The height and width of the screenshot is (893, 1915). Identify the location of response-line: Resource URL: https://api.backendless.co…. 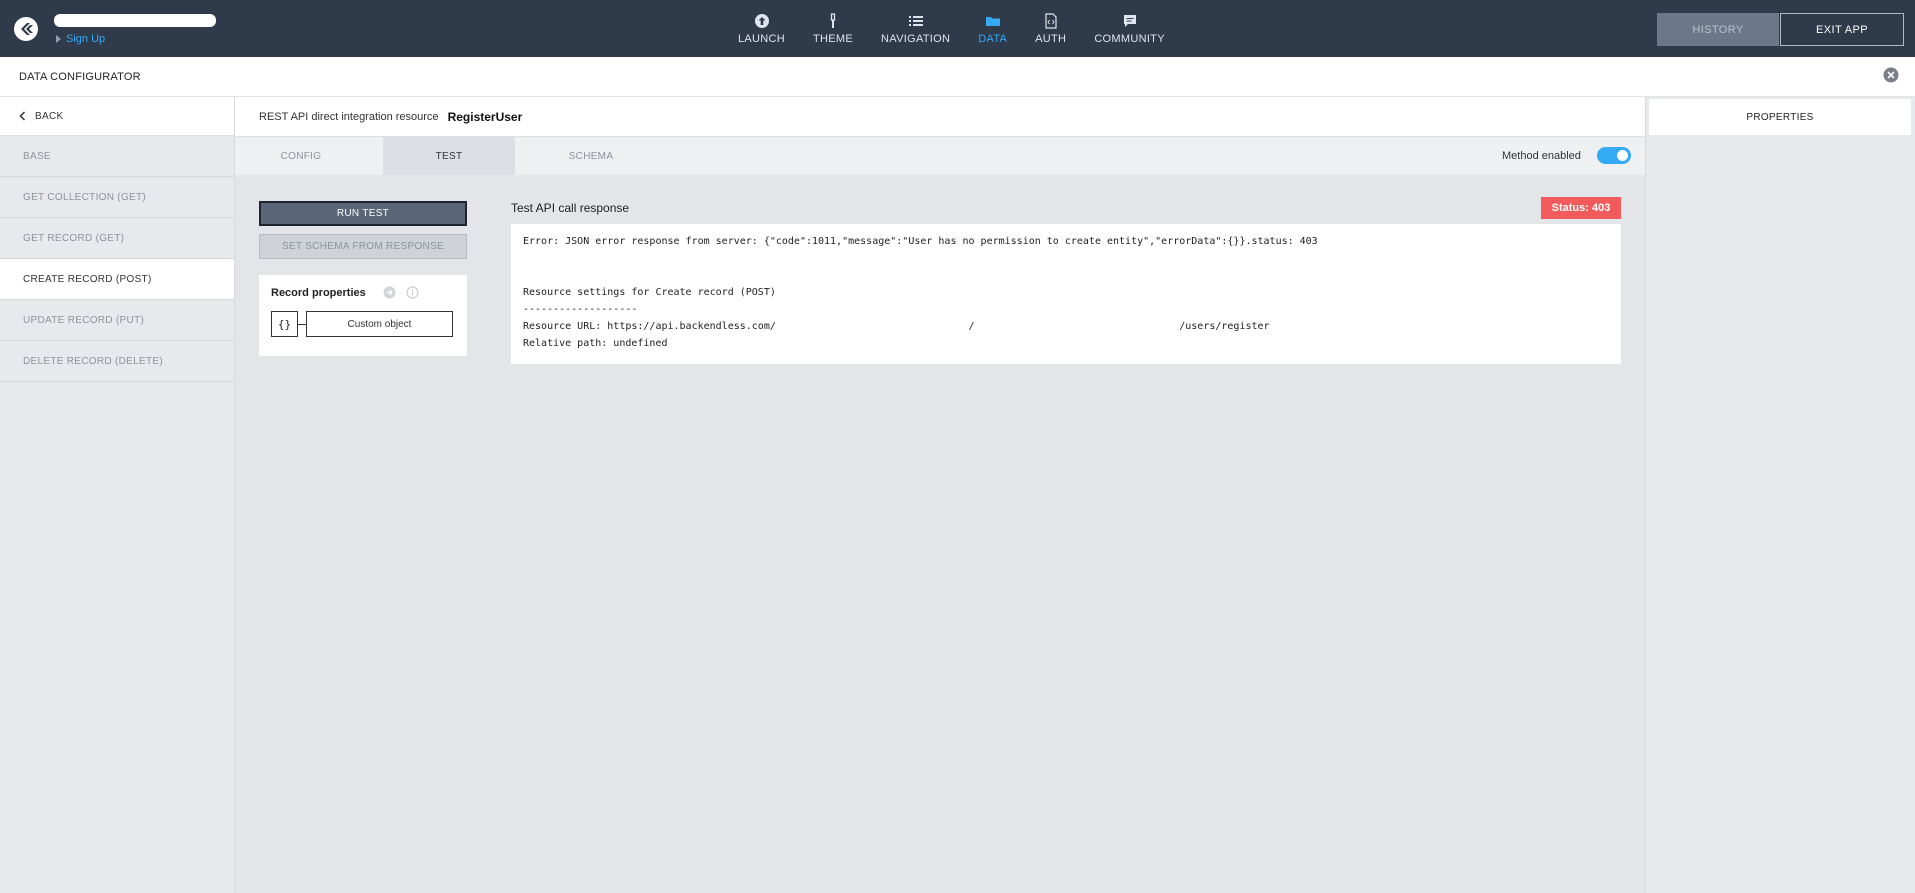
(896, 326).